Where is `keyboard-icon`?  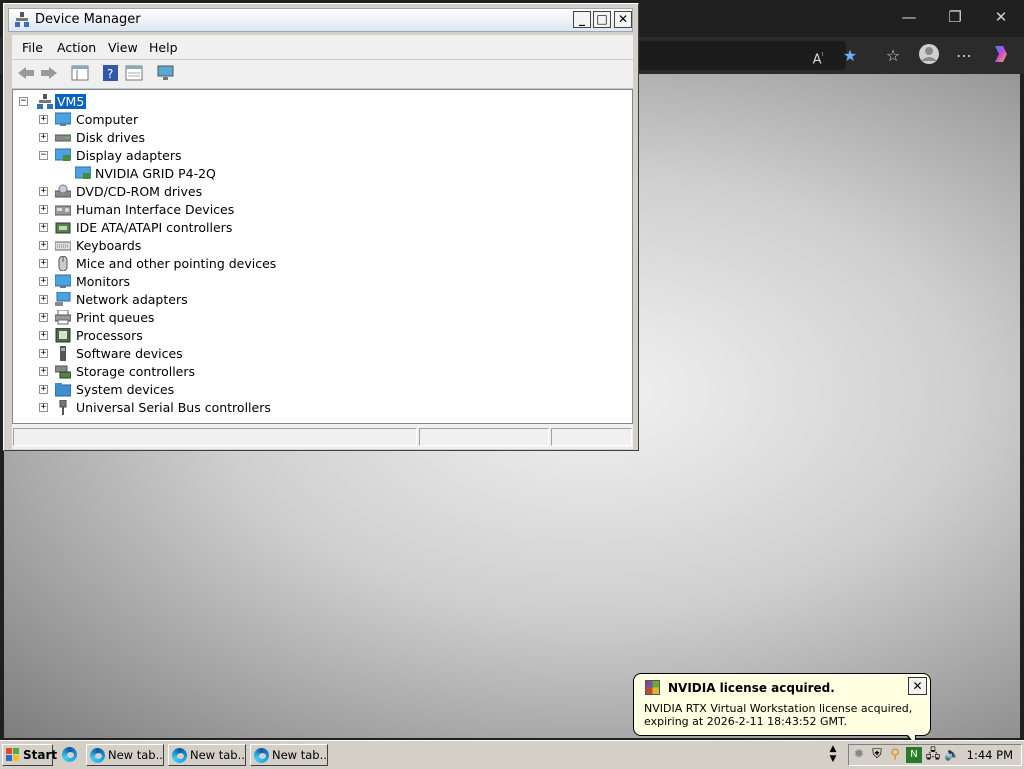 keyboard-icon is located at coordinates (63, 246).